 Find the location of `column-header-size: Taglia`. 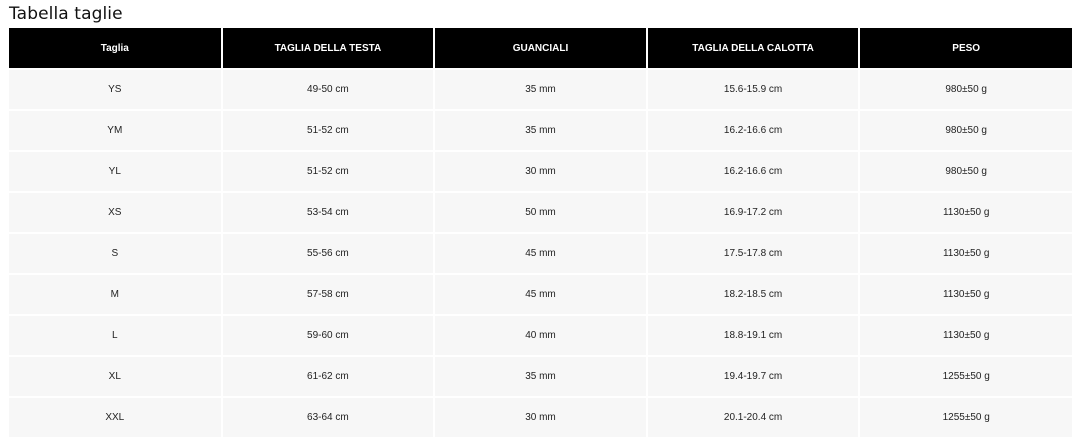

column-header-size: Taglia is located at coordinates (115, 48).